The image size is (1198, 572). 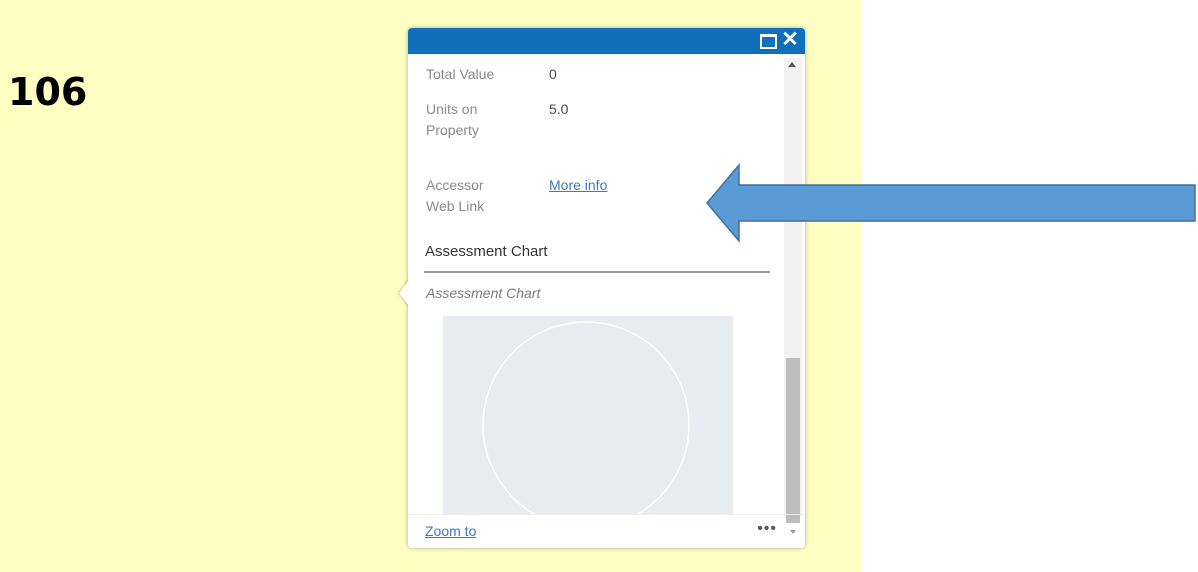 I want to click on vertical-scrollbar, so click(x=793, y=296).